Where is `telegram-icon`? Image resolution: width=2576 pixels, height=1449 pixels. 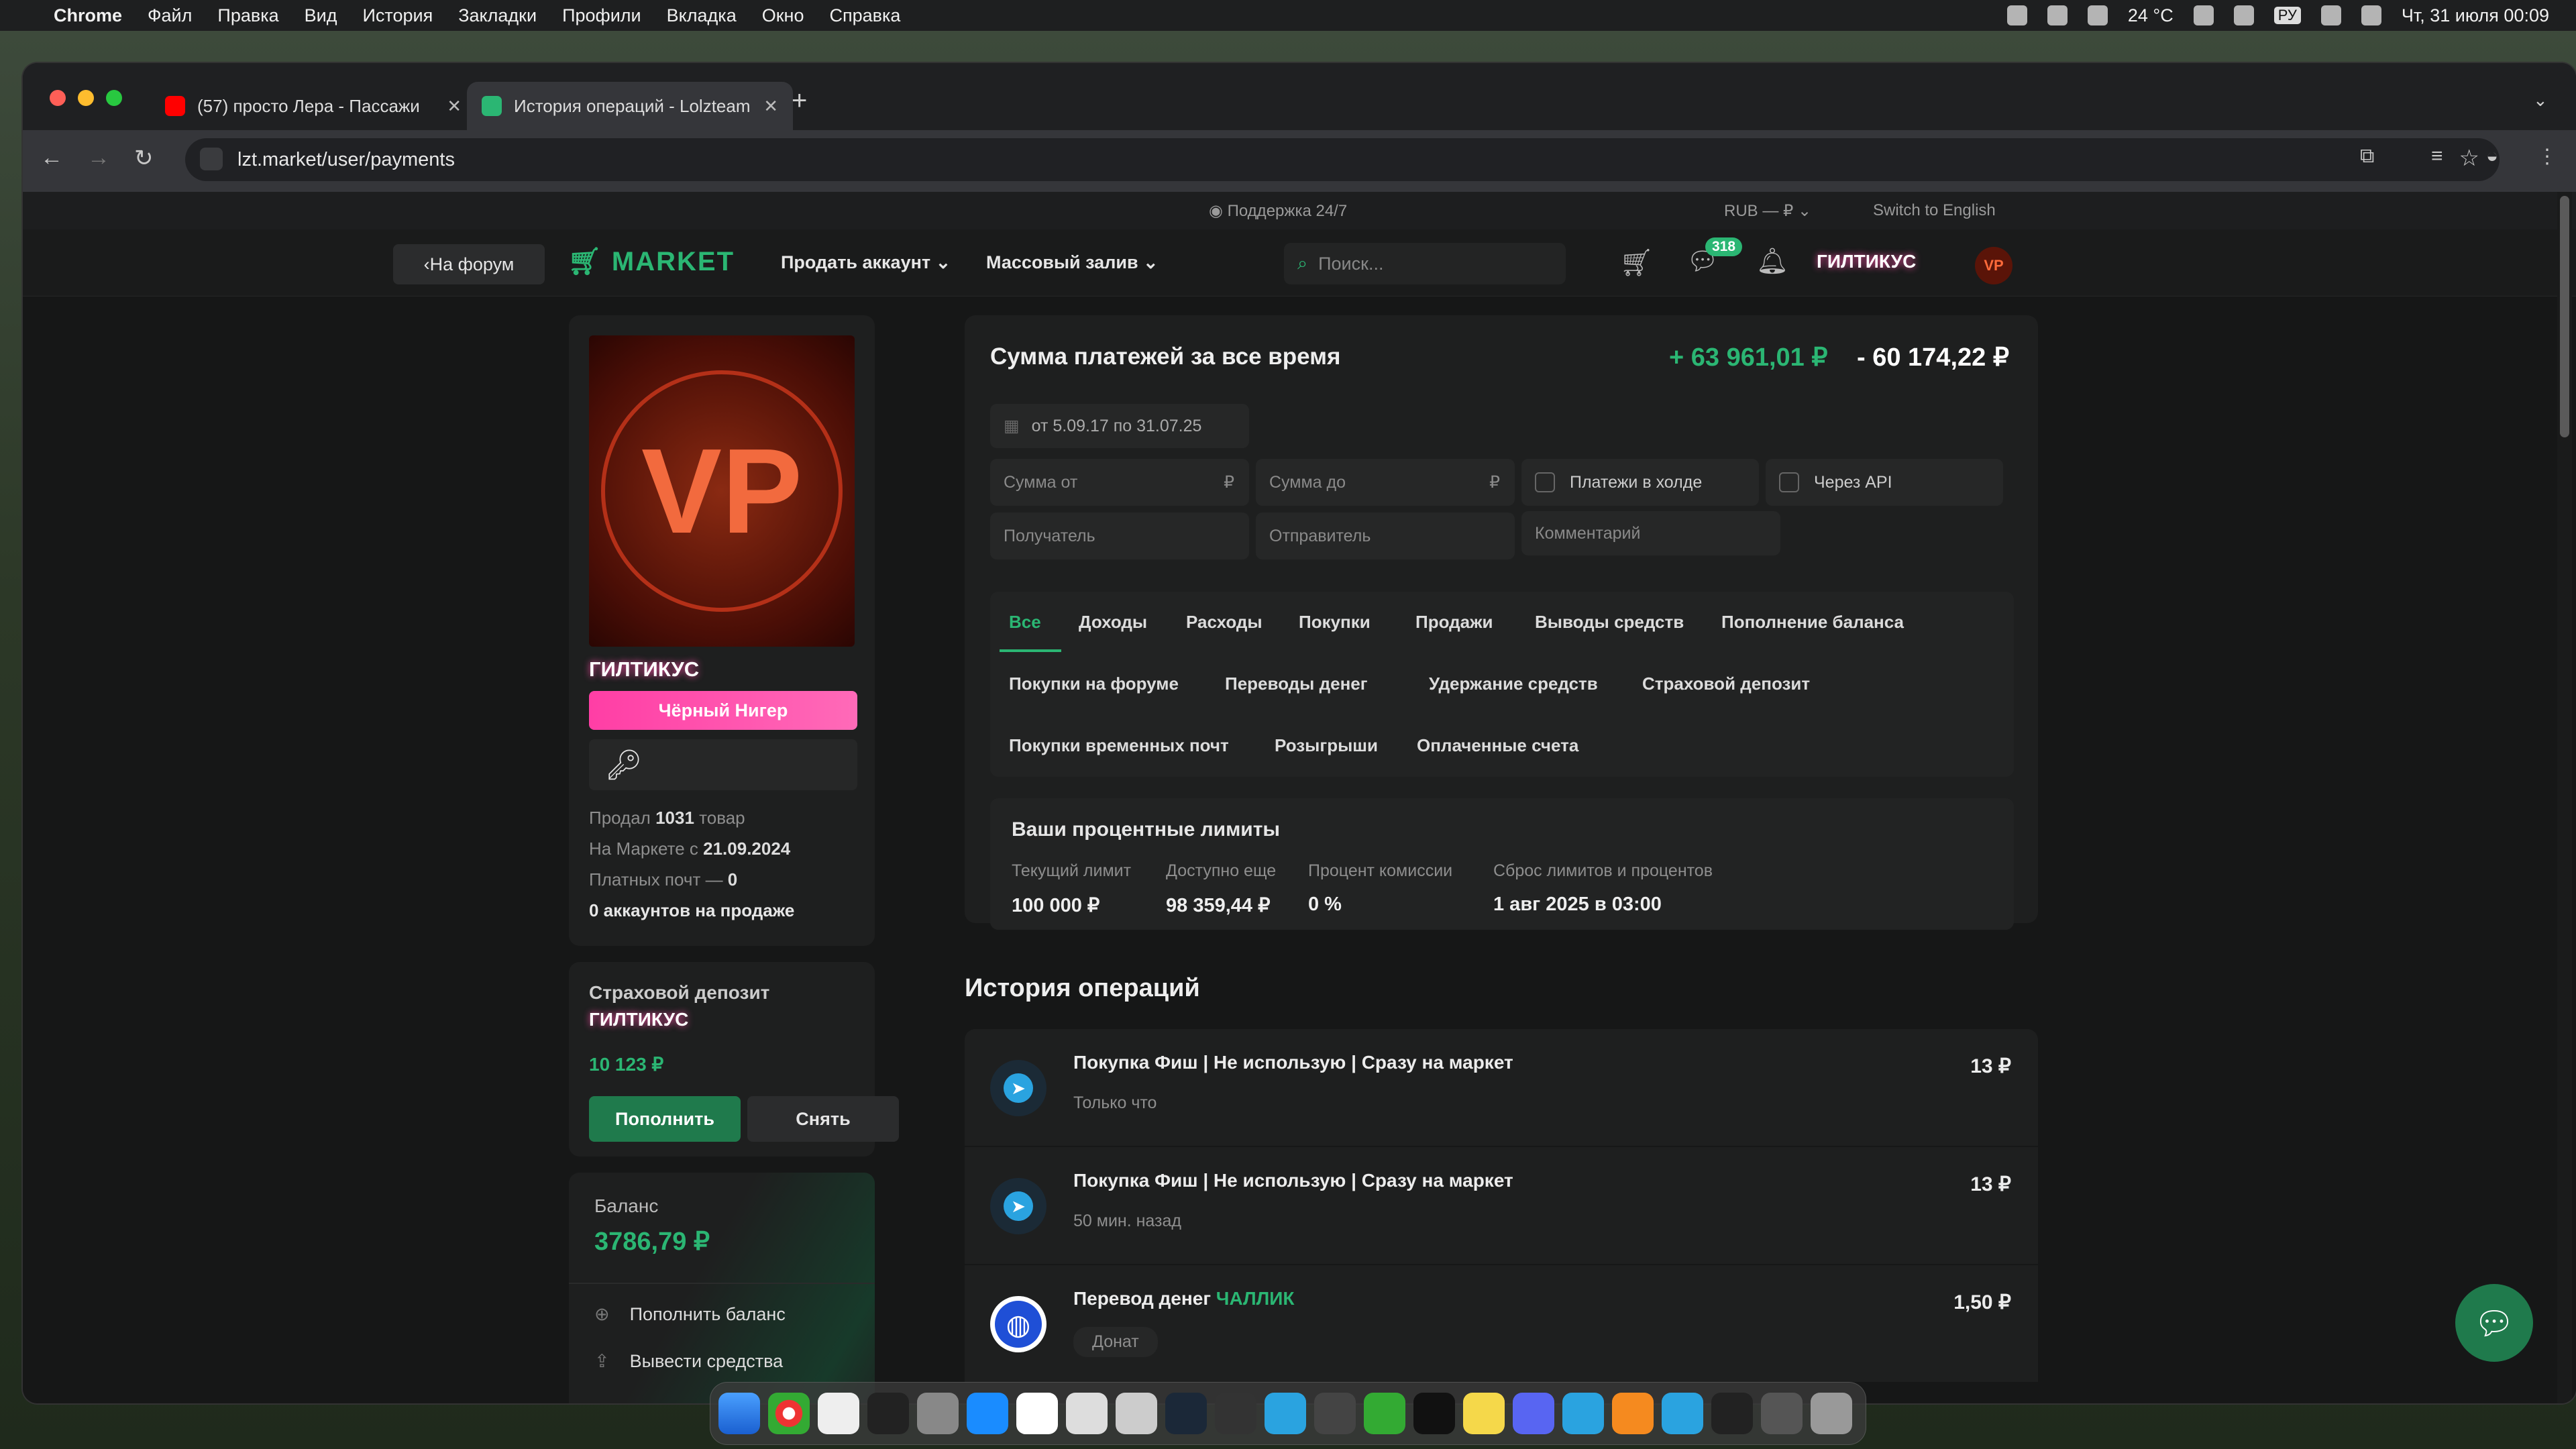 telegram-icon is located at coordinates (1285, 1413).